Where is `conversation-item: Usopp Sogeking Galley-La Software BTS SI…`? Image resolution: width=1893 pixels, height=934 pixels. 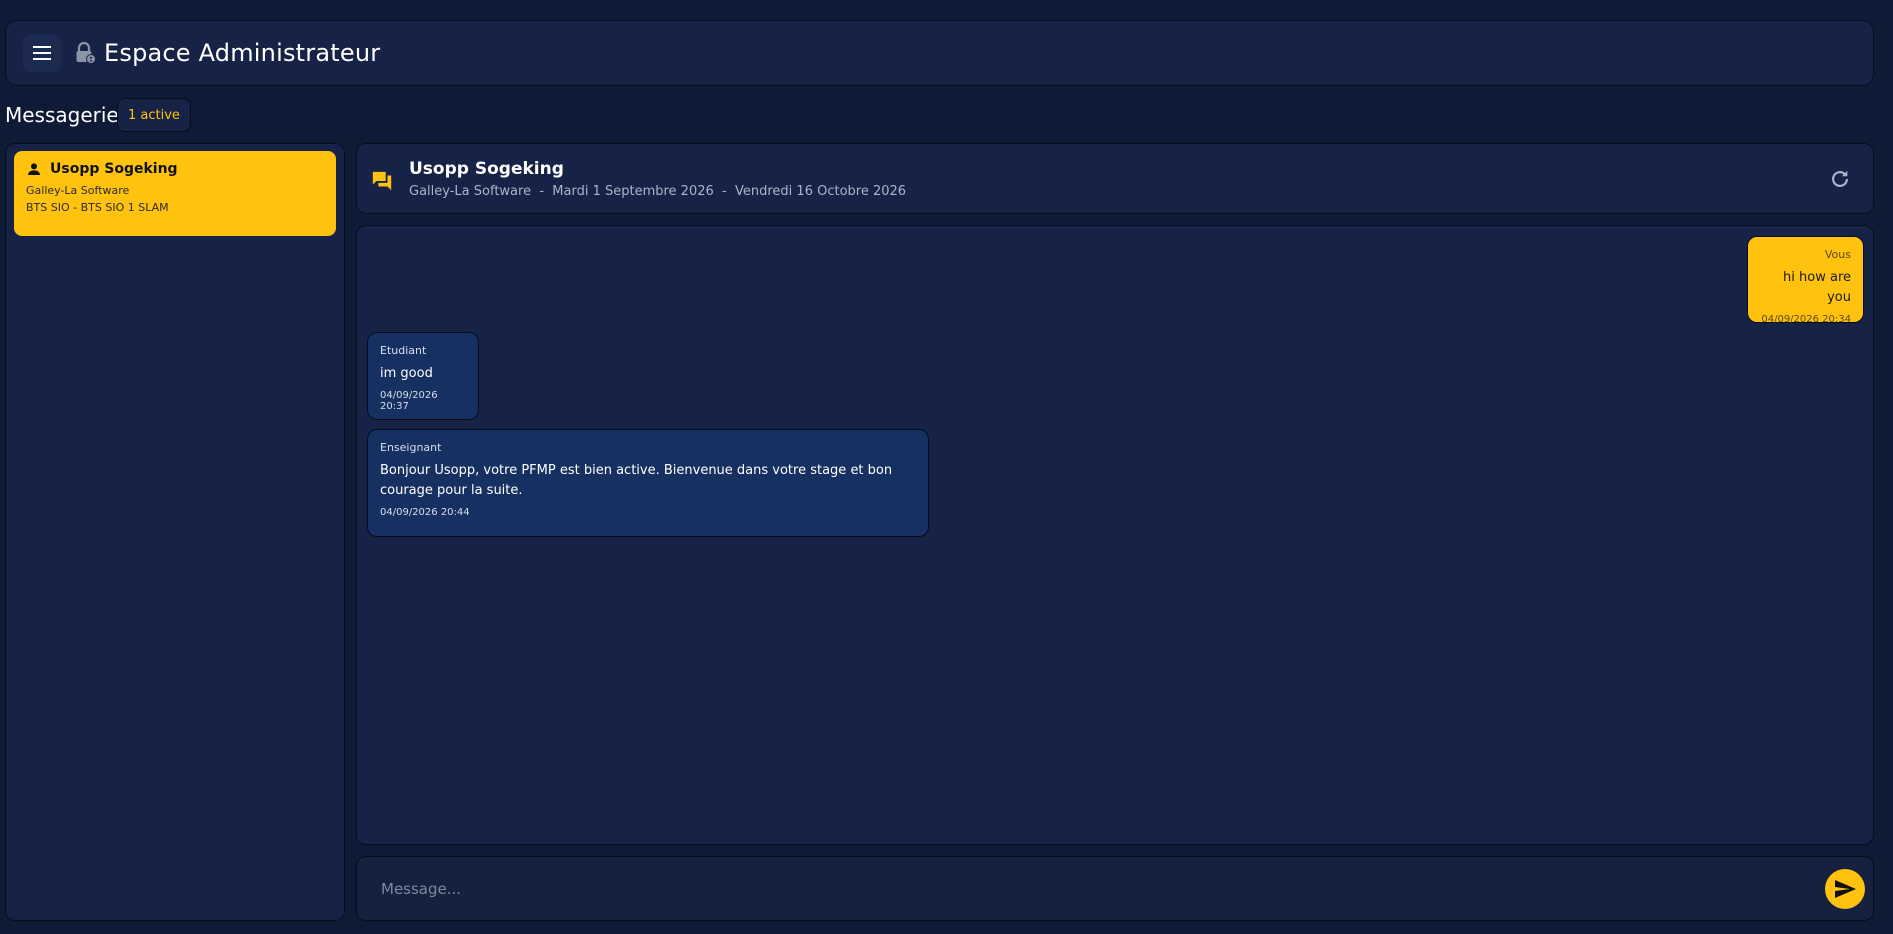
conversation-item: Usopp Sogeking Galley-La Software BTS SI… is located at coordinates (175, 193).